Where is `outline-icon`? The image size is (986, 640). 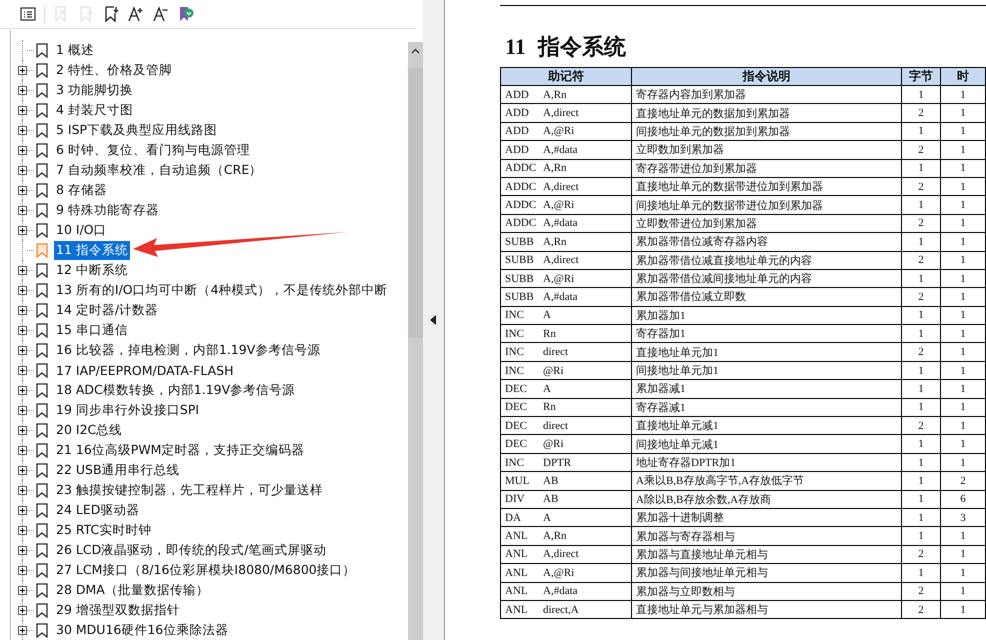 outline-icon is located at coordinates (28, 14).